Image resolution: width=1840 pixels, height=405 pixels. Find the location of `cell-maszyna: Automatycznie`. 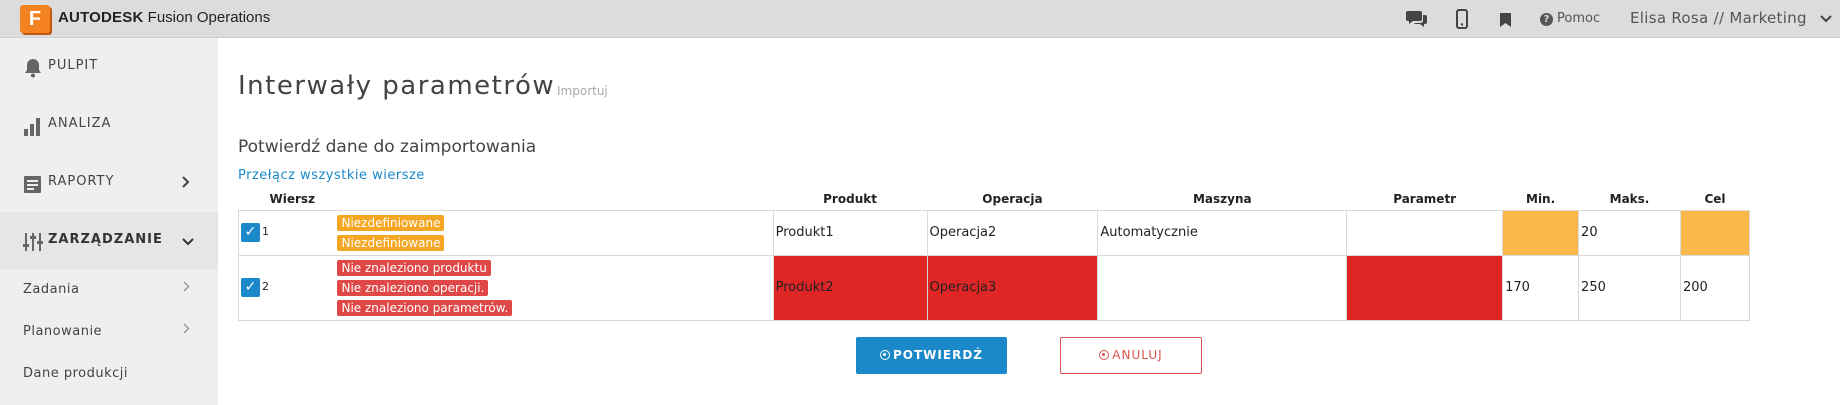

cell-maszyna: Automatycznie is located at coordinates (1222, 232).